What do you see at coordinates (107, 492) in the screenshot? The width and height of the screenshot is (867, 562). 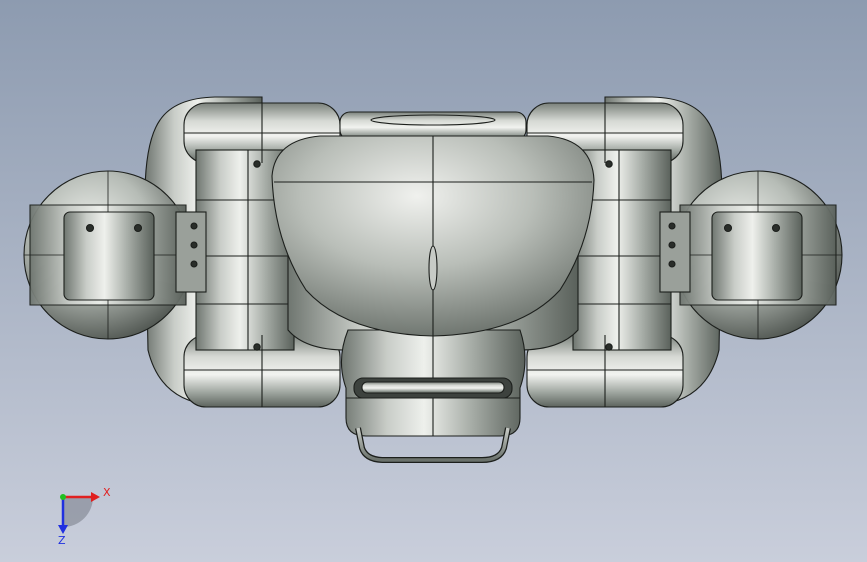 I see `x-axis-label: X` at bounding box center [107, 492].